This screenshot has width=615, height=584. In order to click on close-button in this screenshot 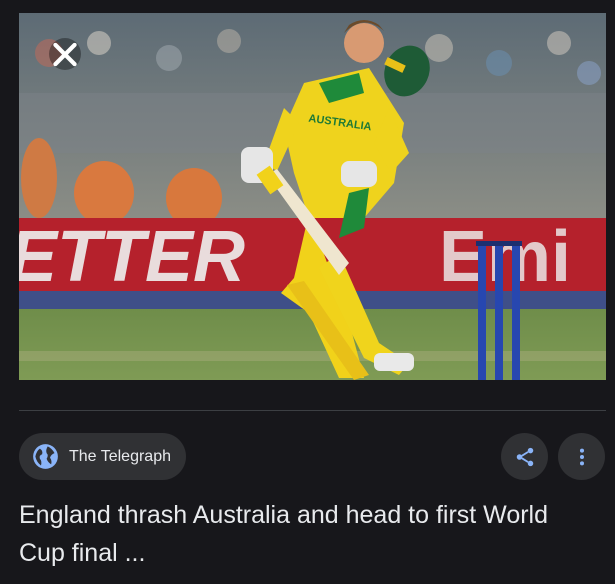, I will do `click(65, 54)`.